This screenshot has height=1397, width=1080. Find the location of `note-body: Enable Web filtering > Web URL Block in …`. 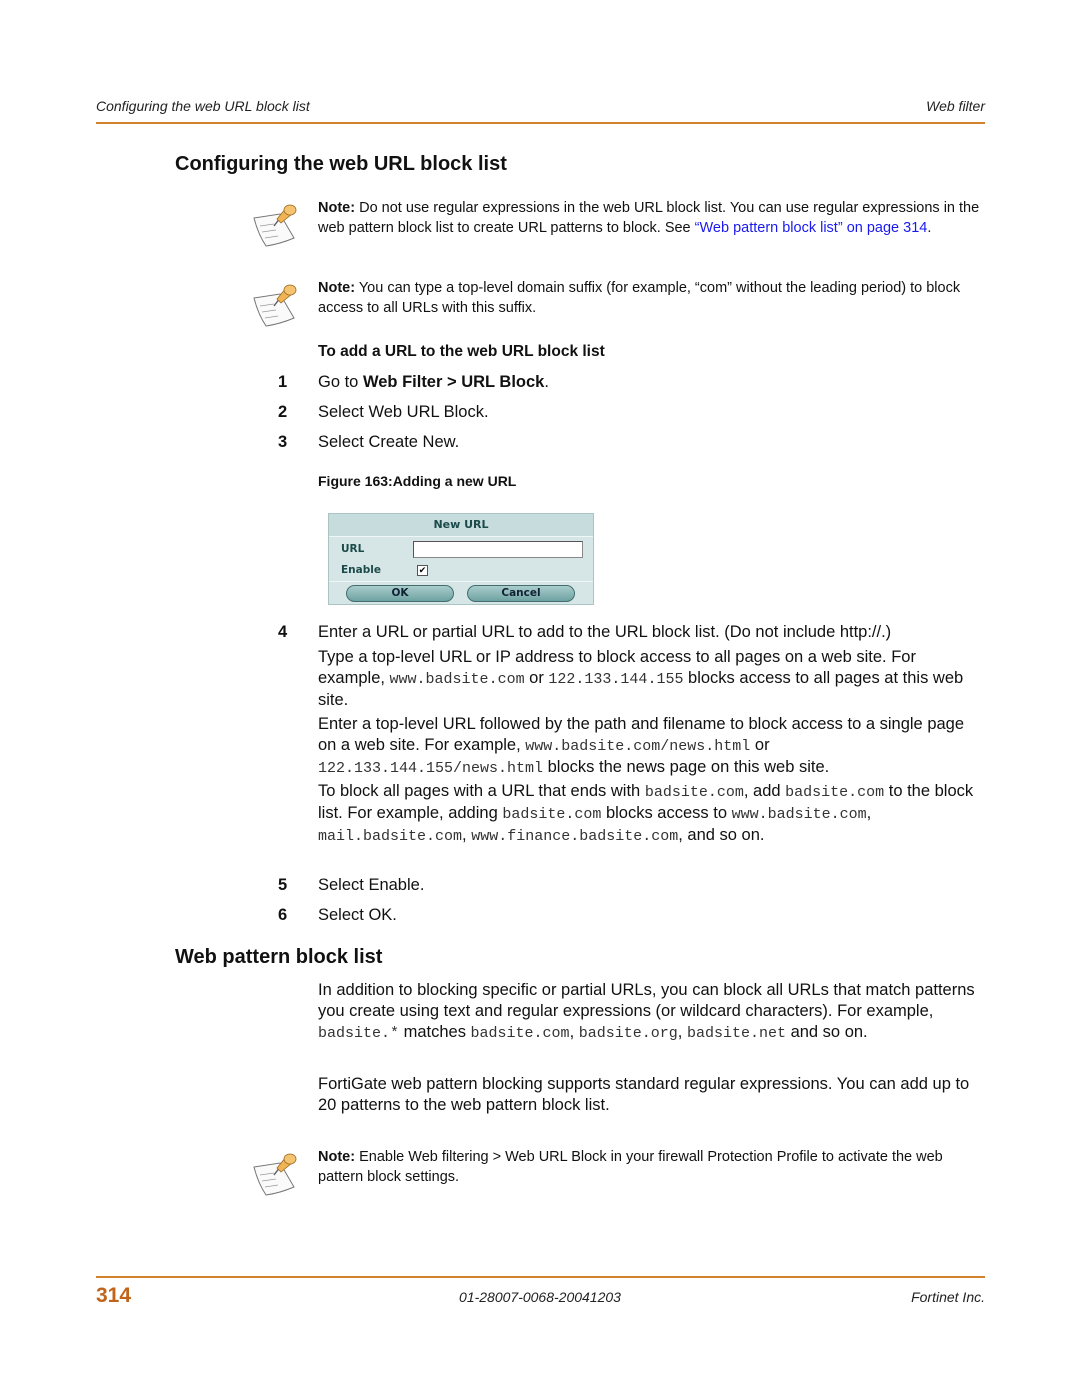

note-body: Enable Web filtering > Web URL Block in … is located at coordinates (630, 1167).